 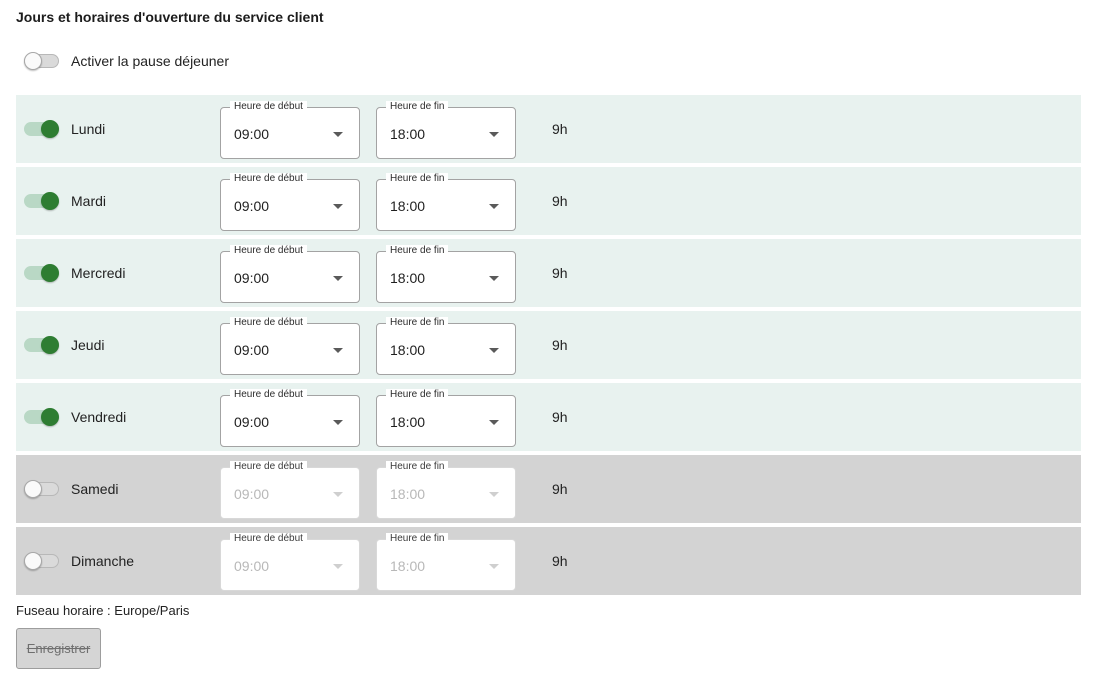 I want to click on day-name: Lundi, so click(x=88, y=129).